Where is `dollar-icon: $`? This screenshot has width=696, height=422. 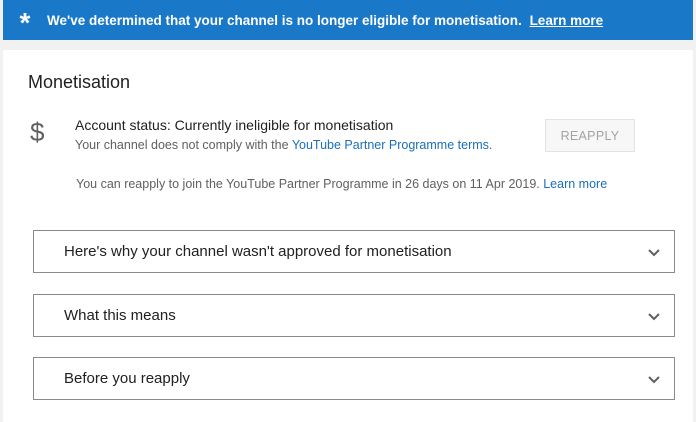
dollar-icon: $ is located at coordinates (37, 132).